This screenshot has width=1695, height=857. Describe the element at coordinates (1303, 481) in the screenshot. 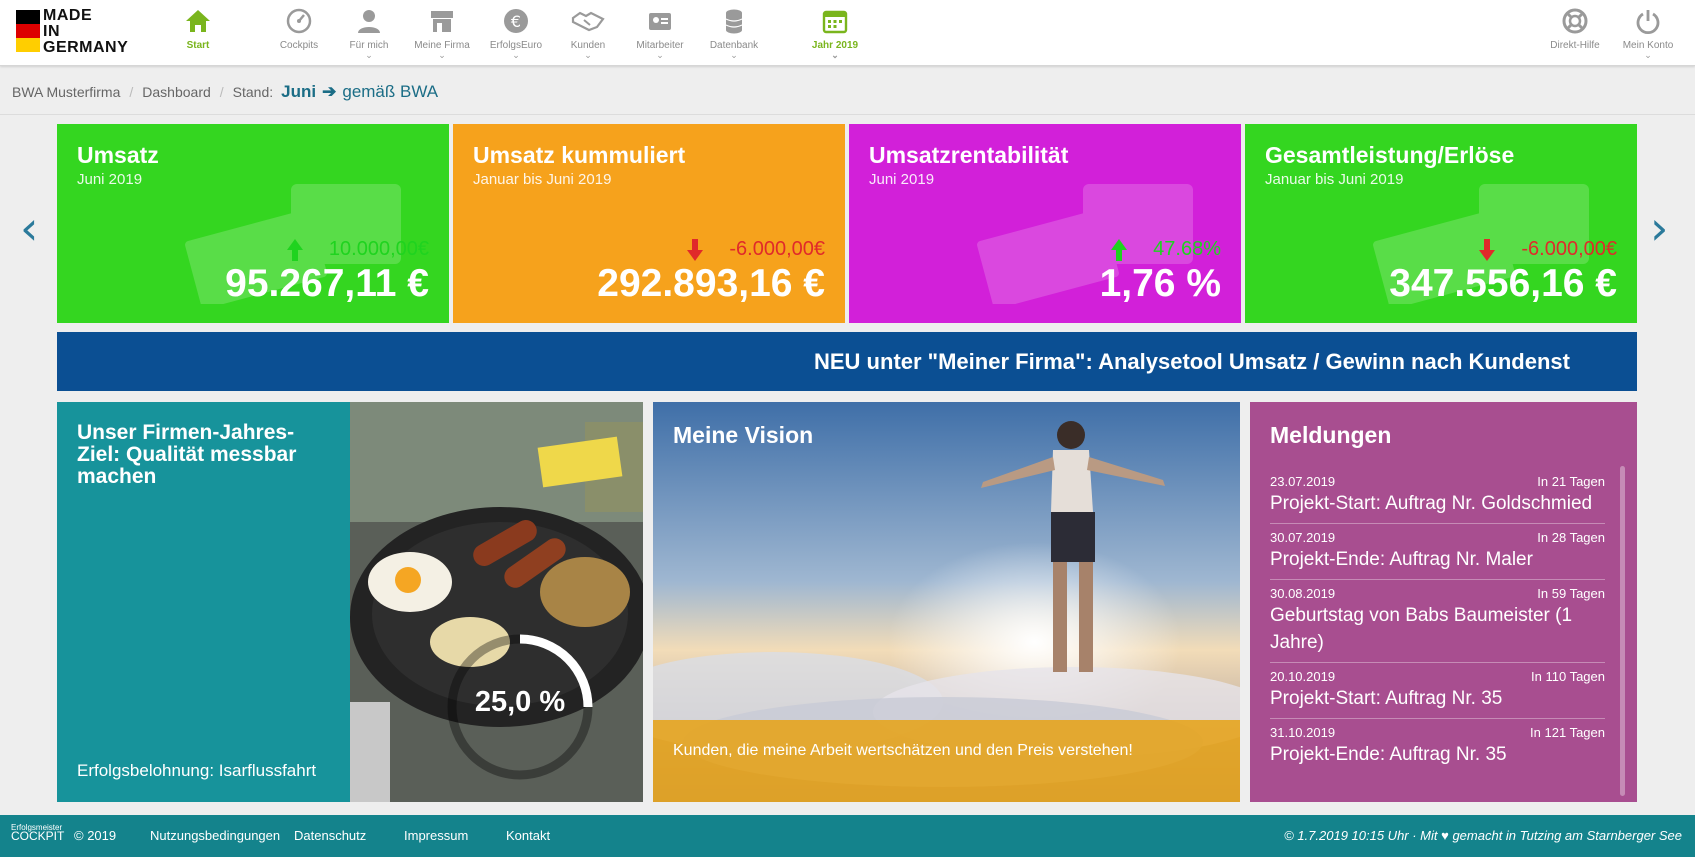

I see `message-date: 23.07.2019` at that location.